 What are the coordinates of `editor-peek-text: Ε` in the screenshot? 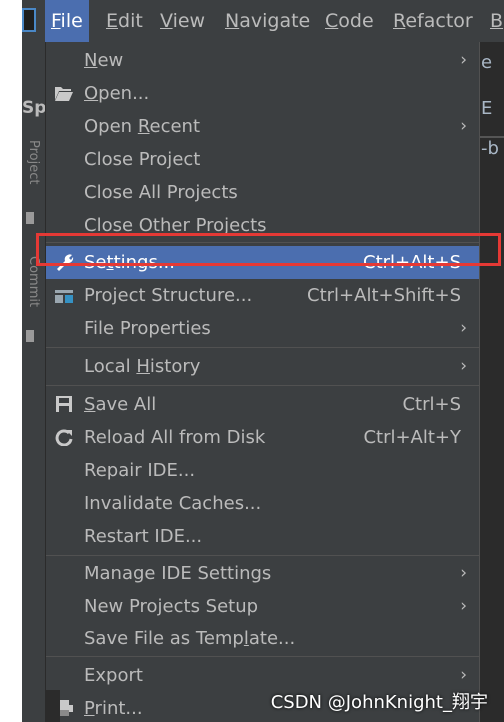 It's located at (487, 108).